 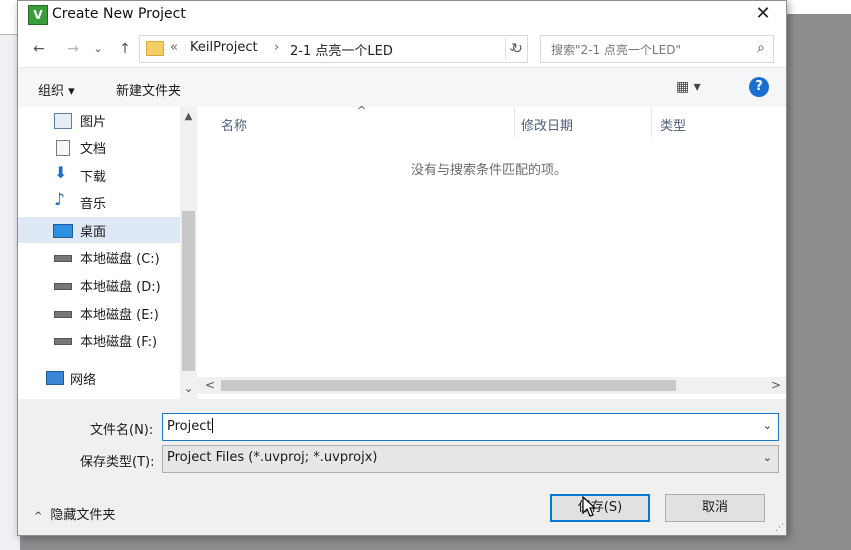 I want to click on column-header-name: 名称 ^, so click(x=356, y=120).